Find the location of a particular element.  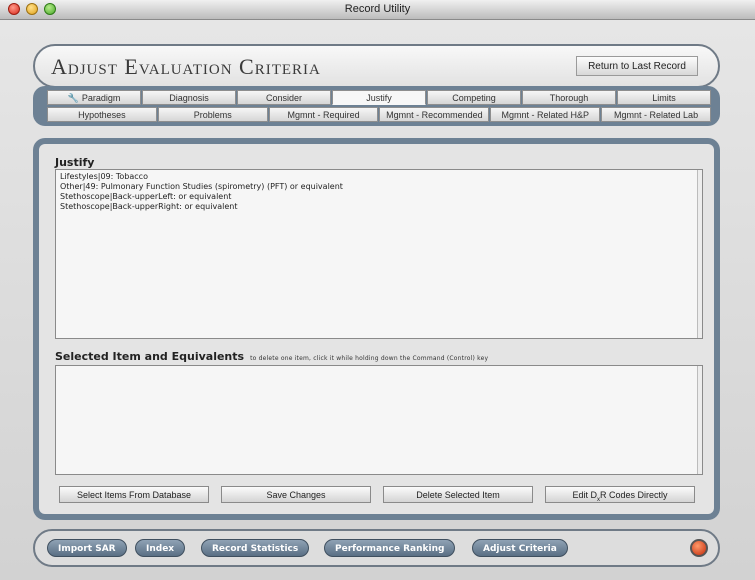

select-items-button: Select Items From Database is located at coordinates (134, 494).